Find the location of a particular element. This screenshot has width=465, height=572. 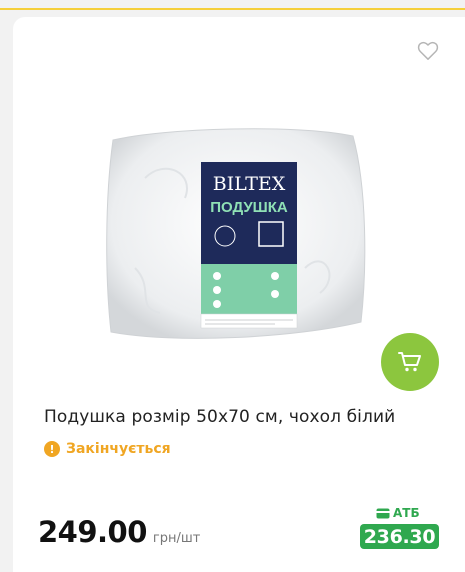

warning-icon: ! is located at coordinates (52, 449).